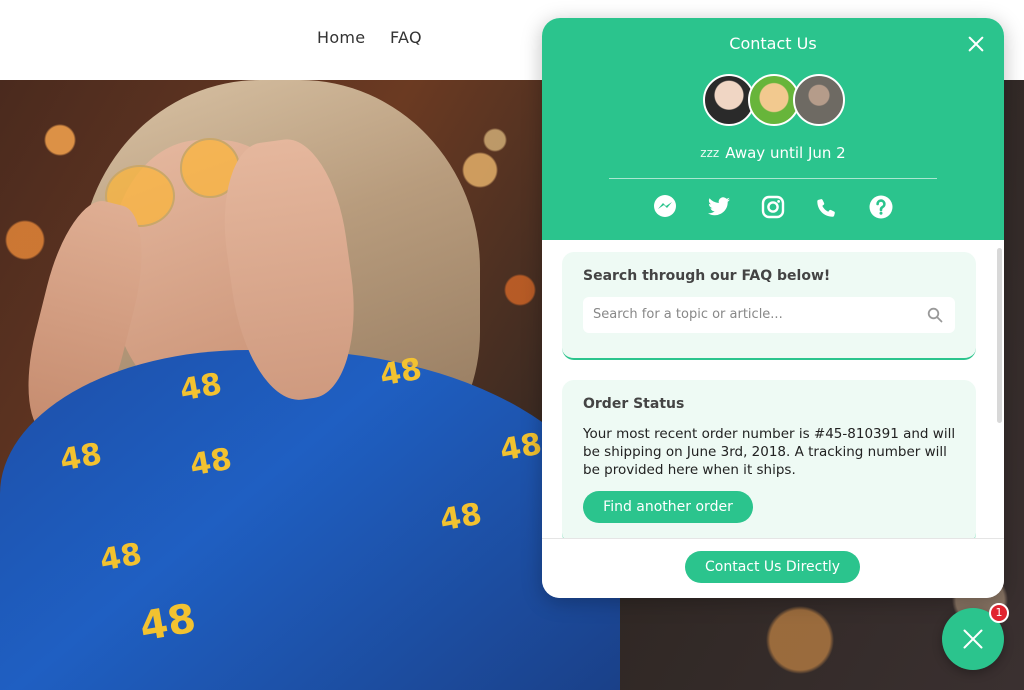 The image size is (1024, 690). What do you see at coordinates (707, 276) in the screenshot?
I see `faq-card-title: Search through our FAQ below!` at bounding box center [707, 276].